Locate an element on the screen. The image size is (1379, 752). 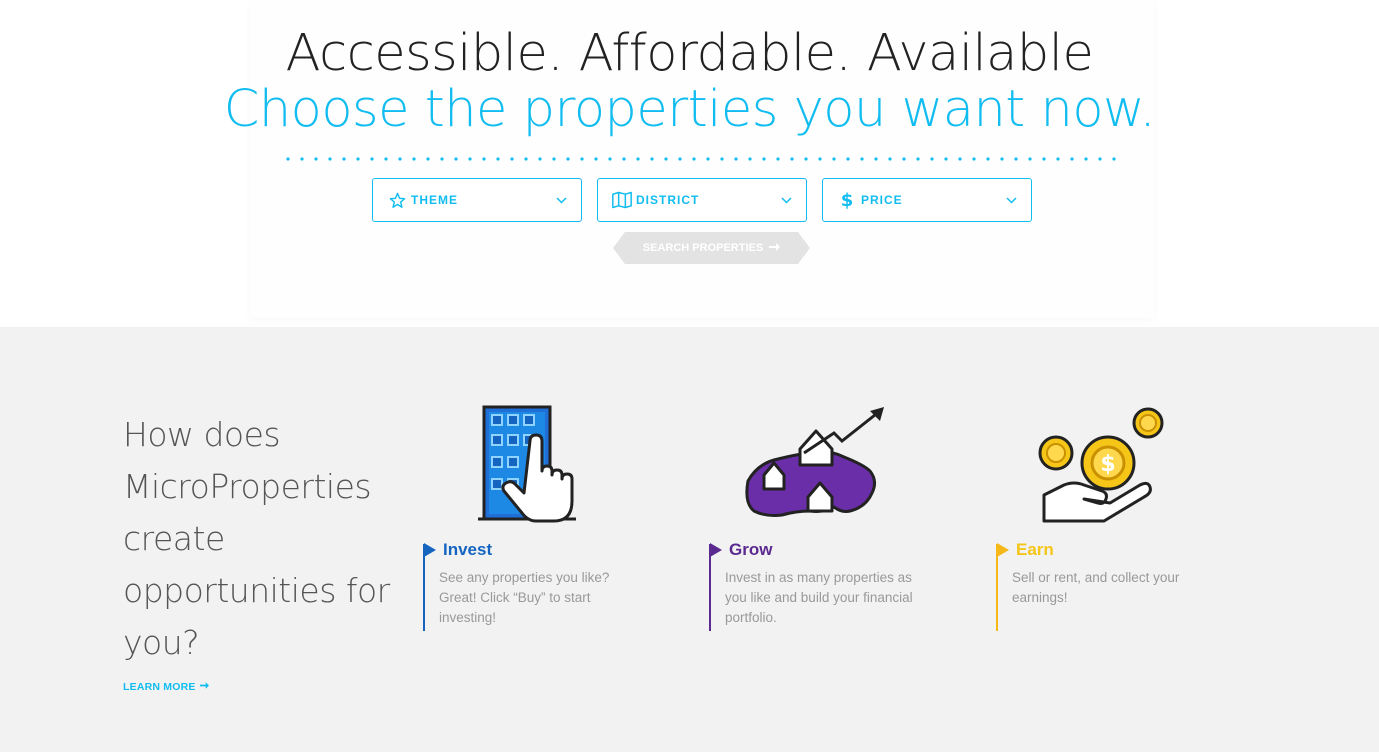
step-title: Grow is located at coordinates (751, 549).